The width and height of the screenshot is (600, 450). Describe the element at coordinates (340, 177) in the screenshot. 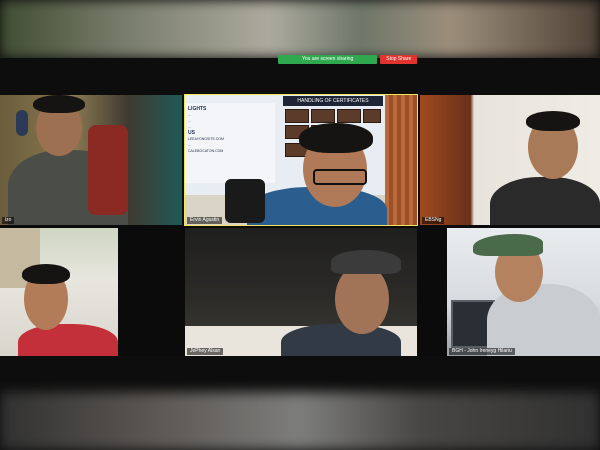

I see `eyeglasses-icon` at that location.